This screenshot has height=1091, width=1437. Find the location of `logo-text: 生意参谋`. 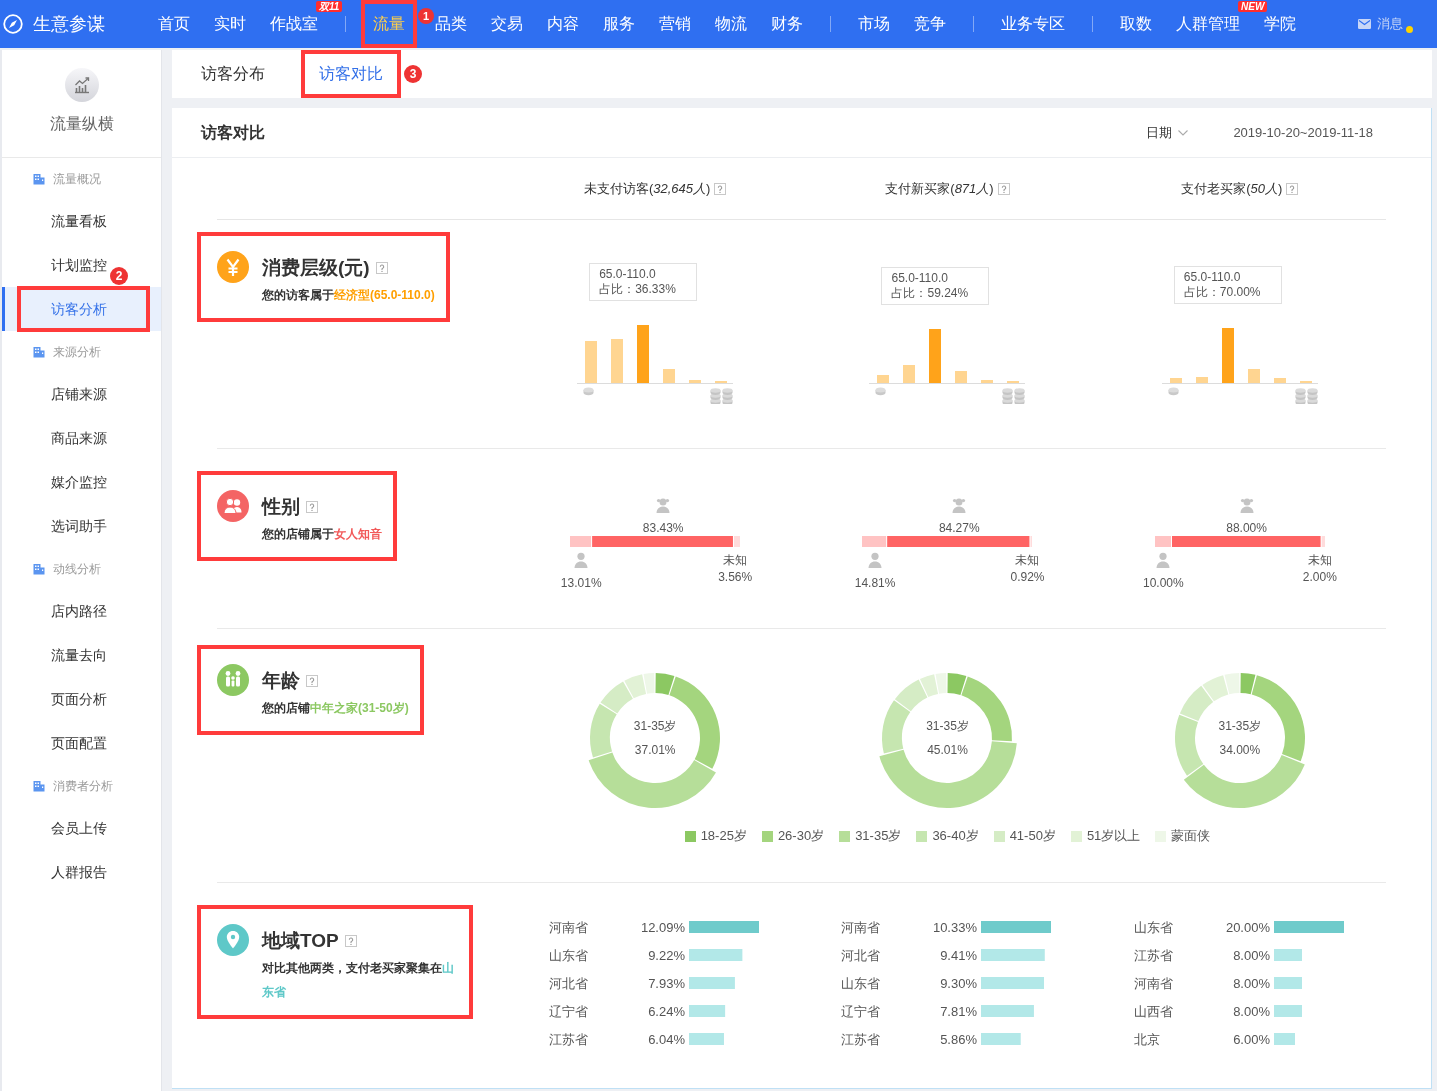

logo-text: 生意参谋 is located at coordinates (69, 24).